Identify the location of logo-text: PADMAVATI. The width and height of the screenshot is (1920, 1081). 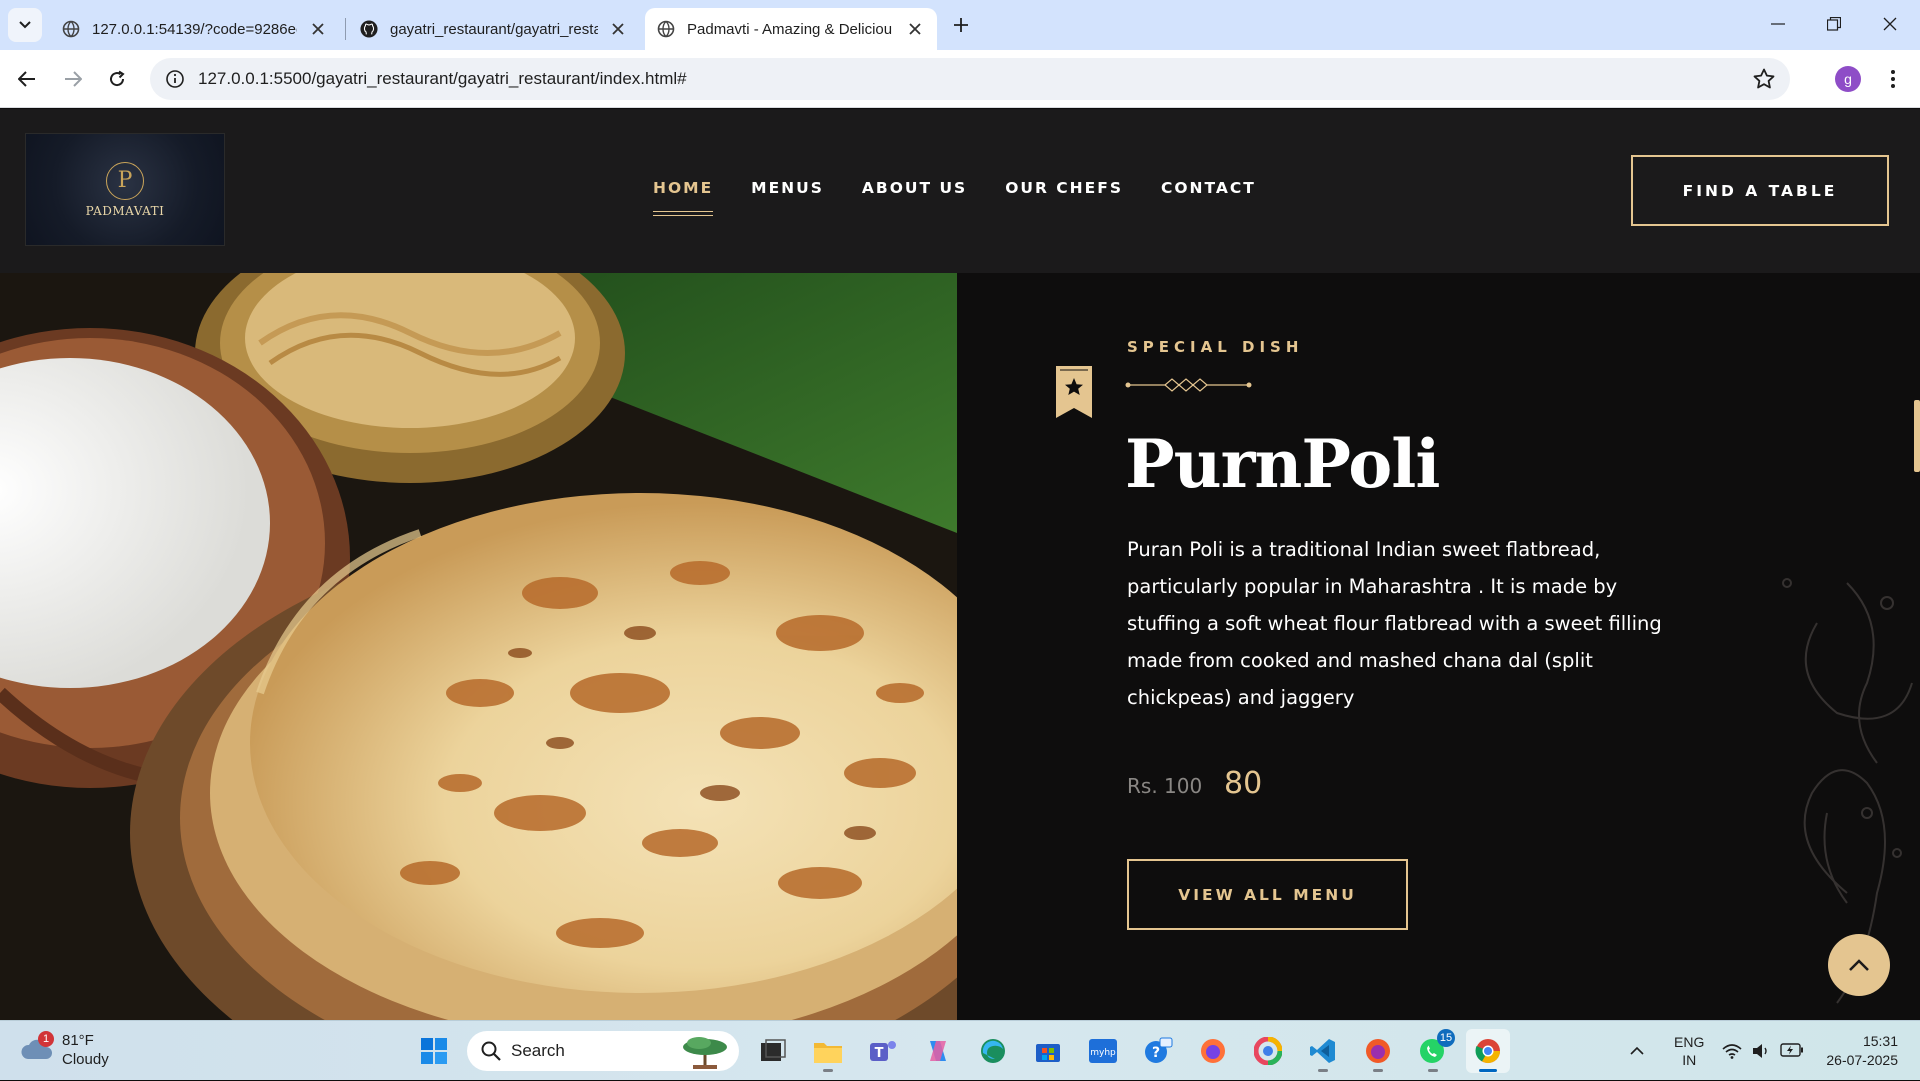
(125, 210).